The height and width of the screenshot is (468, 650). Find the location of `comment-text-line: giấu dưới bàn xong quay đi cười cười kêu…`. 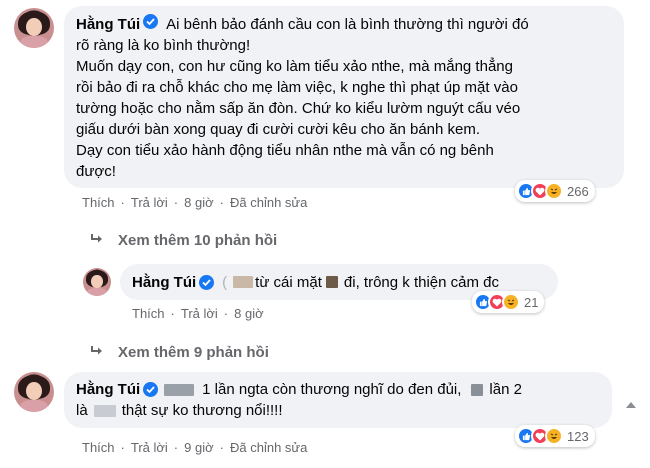

comment-text-line: giấu dưới bàn xong quay đi cười cười kêu… is located at coordinates (278, 129).